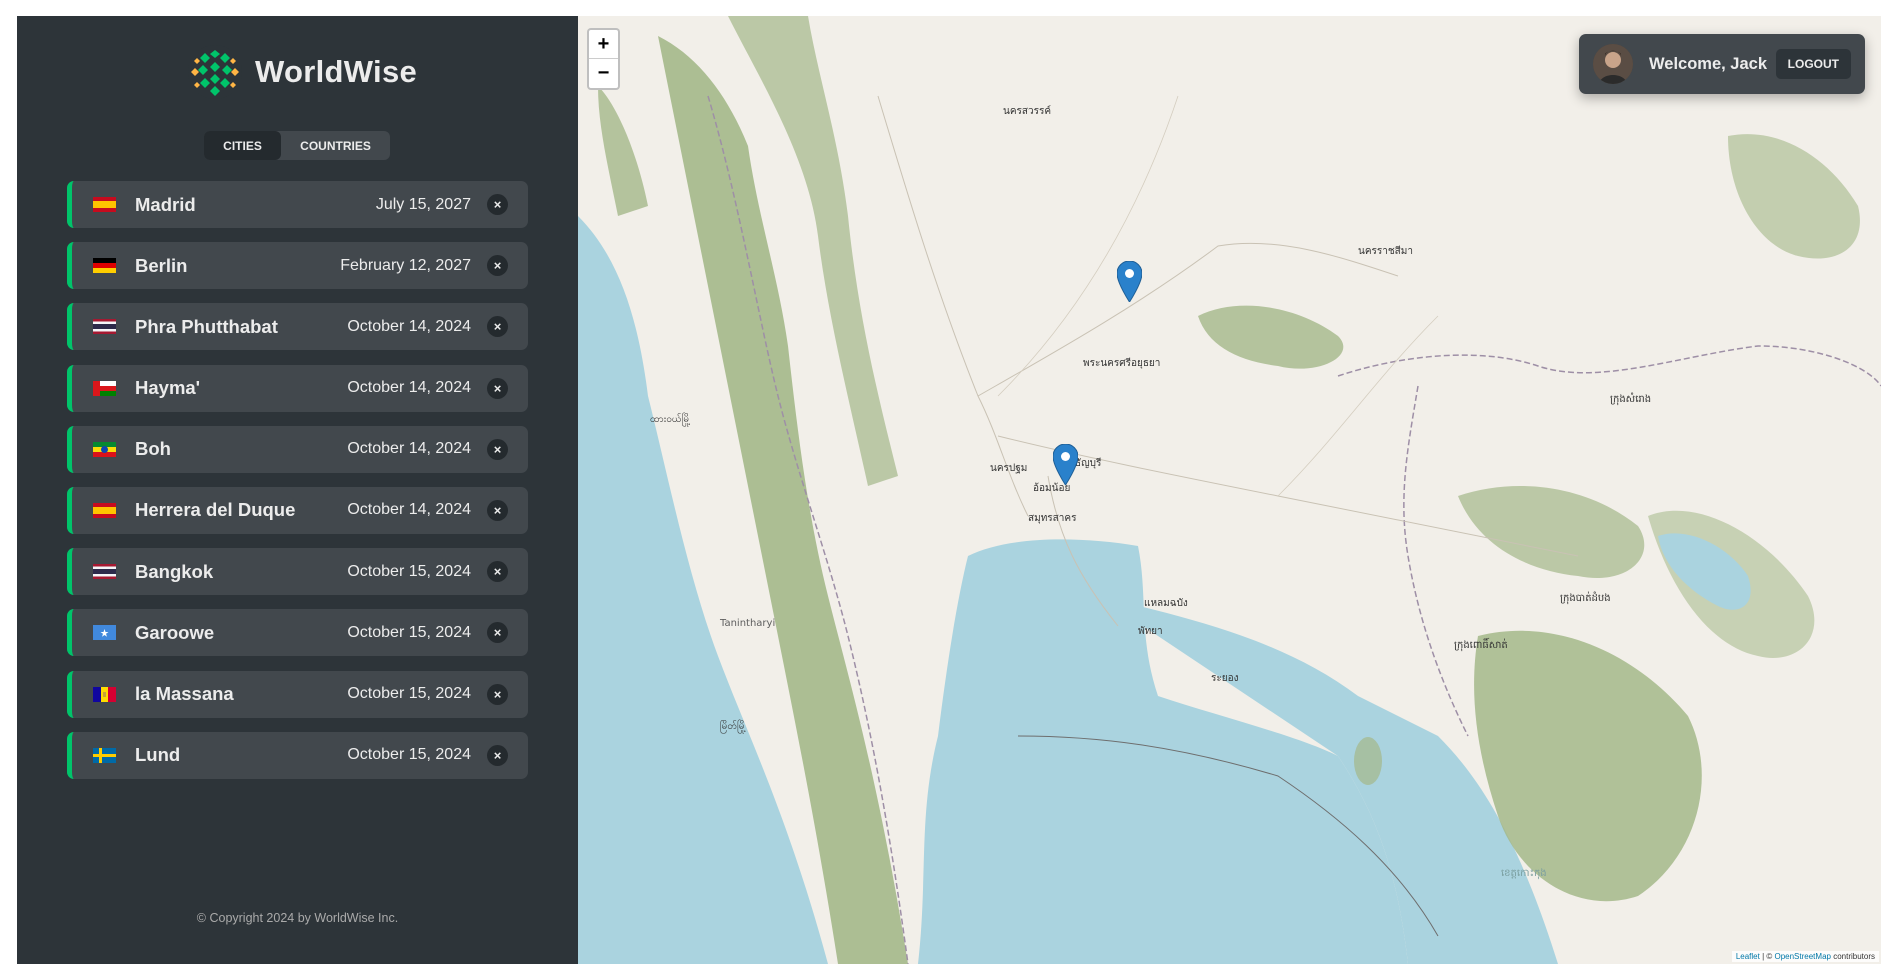 Image resolution: width=1896 pixels, height=978 pixels. Describe the element at coordinates (1129, 281) in the screenshot. I see `map-marker-phra-phutthabat` at that location.